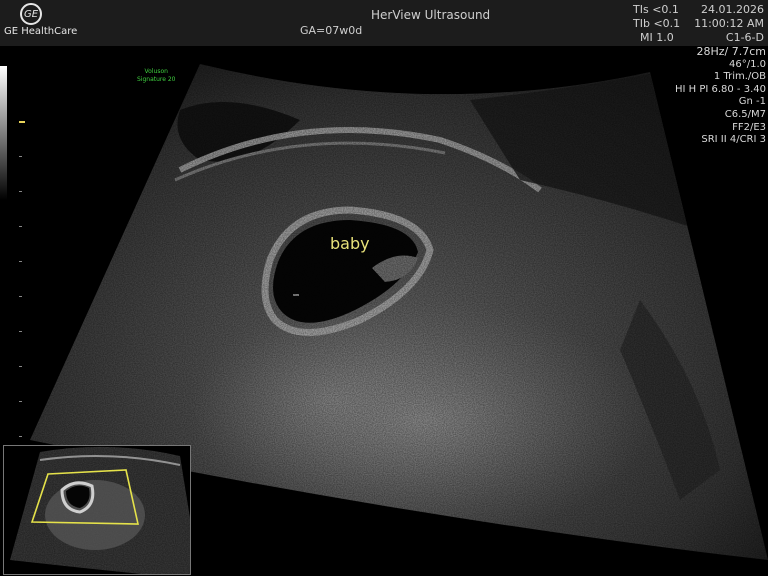 The image size is (768, 576). I want to click on annotation-label: baby, so click(350, 243).